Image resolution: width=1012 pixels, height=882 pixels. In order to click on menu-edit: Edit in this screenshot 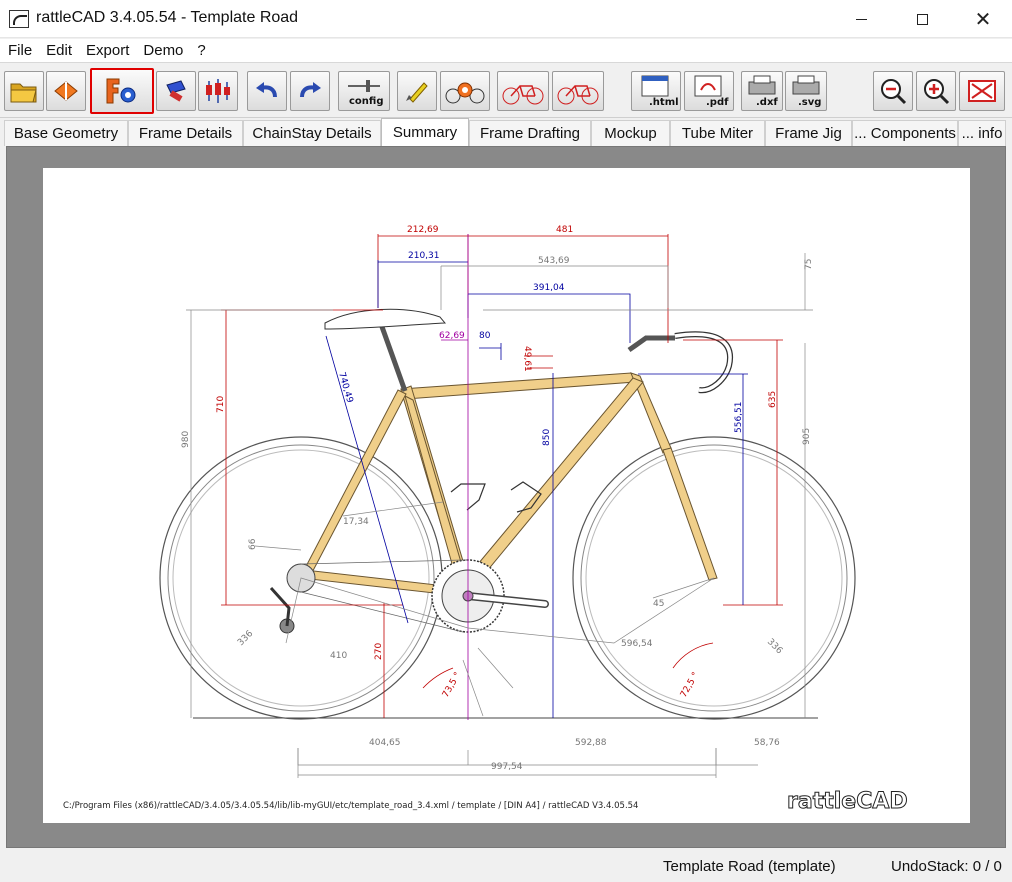, I will do `click(59, 50)`.